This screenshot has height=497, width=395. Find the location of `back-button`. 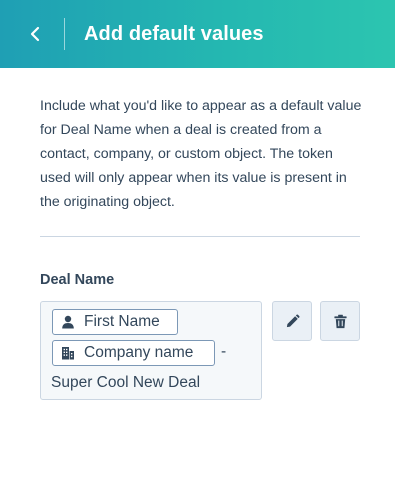

back-button is located at coordinates (35, 34).